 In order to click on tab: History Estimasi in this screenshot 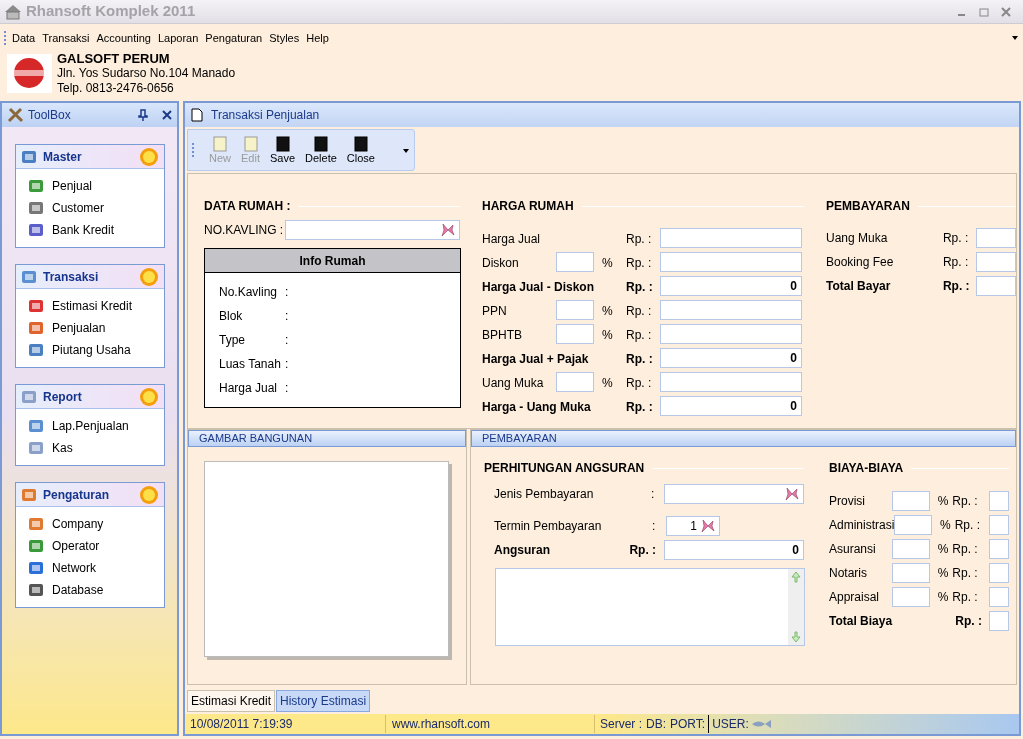, I will do `click(323, 701)`.